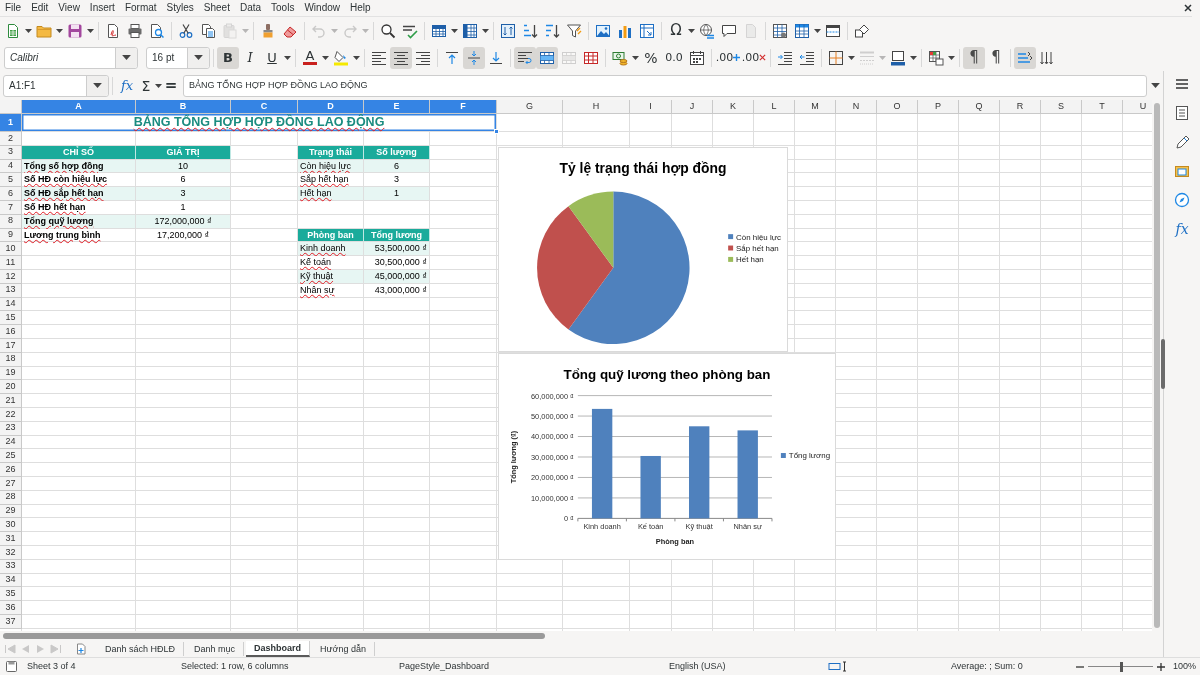  Describe the element at coordinates (1163, 364) in the screenshot. I see `sidebar-handle` at that location.